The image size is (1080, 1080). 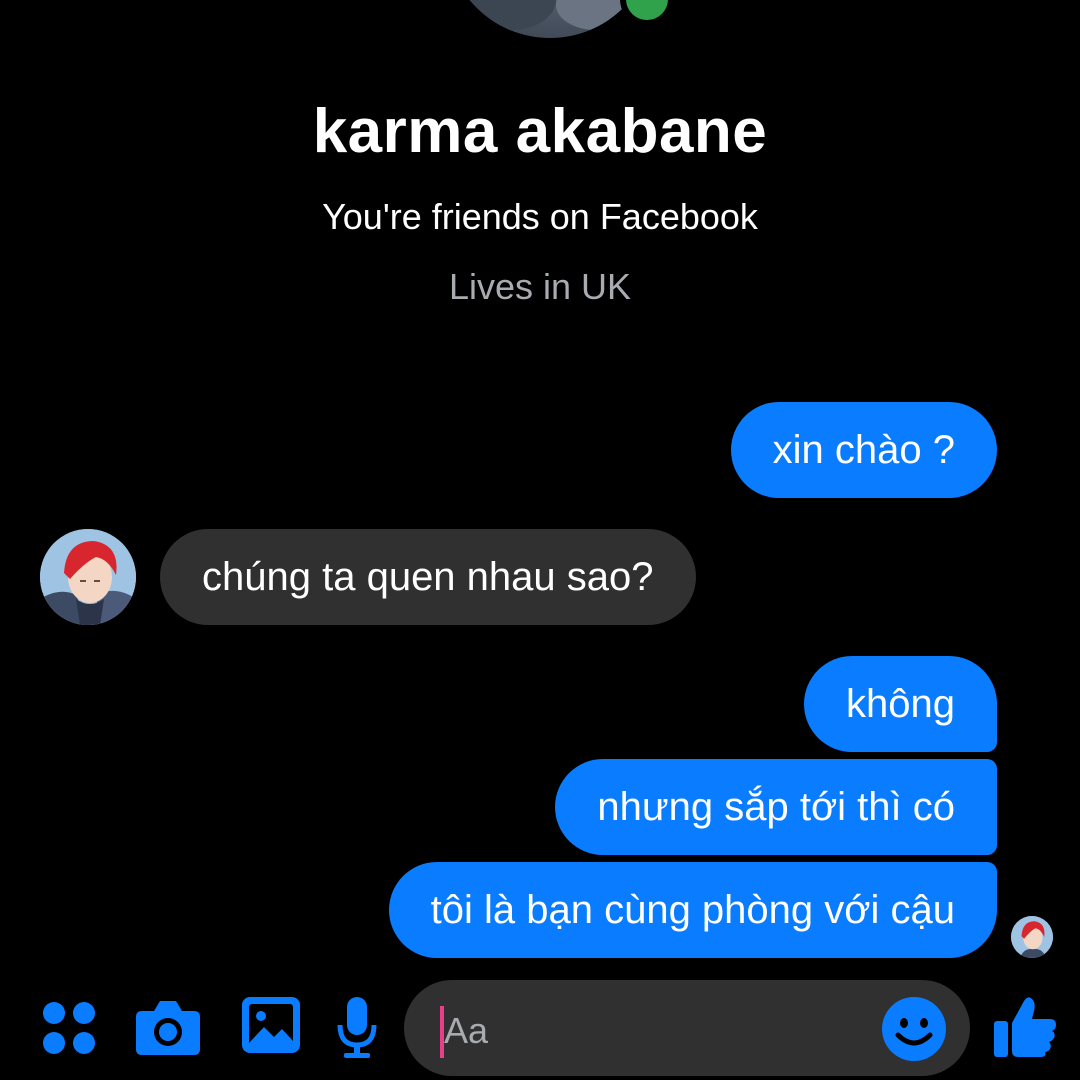 I want to click on menu-icon, so click(x=69, y=1028).